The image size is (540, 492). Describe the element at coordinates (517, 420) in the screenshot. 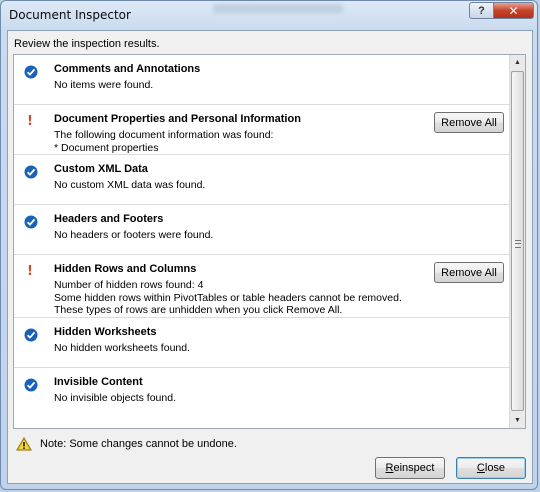

I see `scroll-down-icon: ▼` at that location.